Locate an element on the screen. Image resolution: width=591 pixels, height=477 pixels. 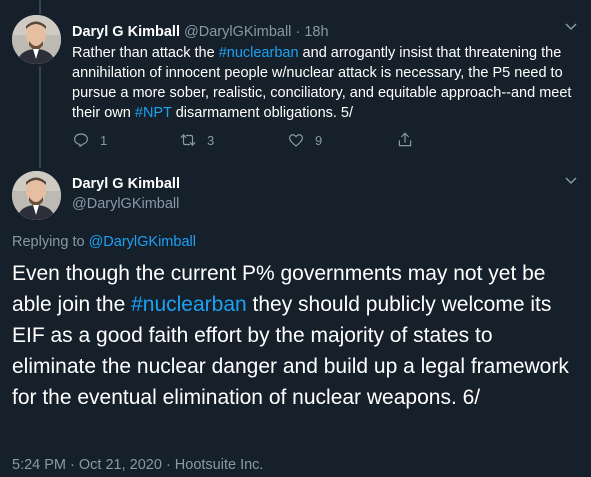
tweet-header: Daryl G Kimball @DarylGKimball · 18h is located at coordinates (200, 32).